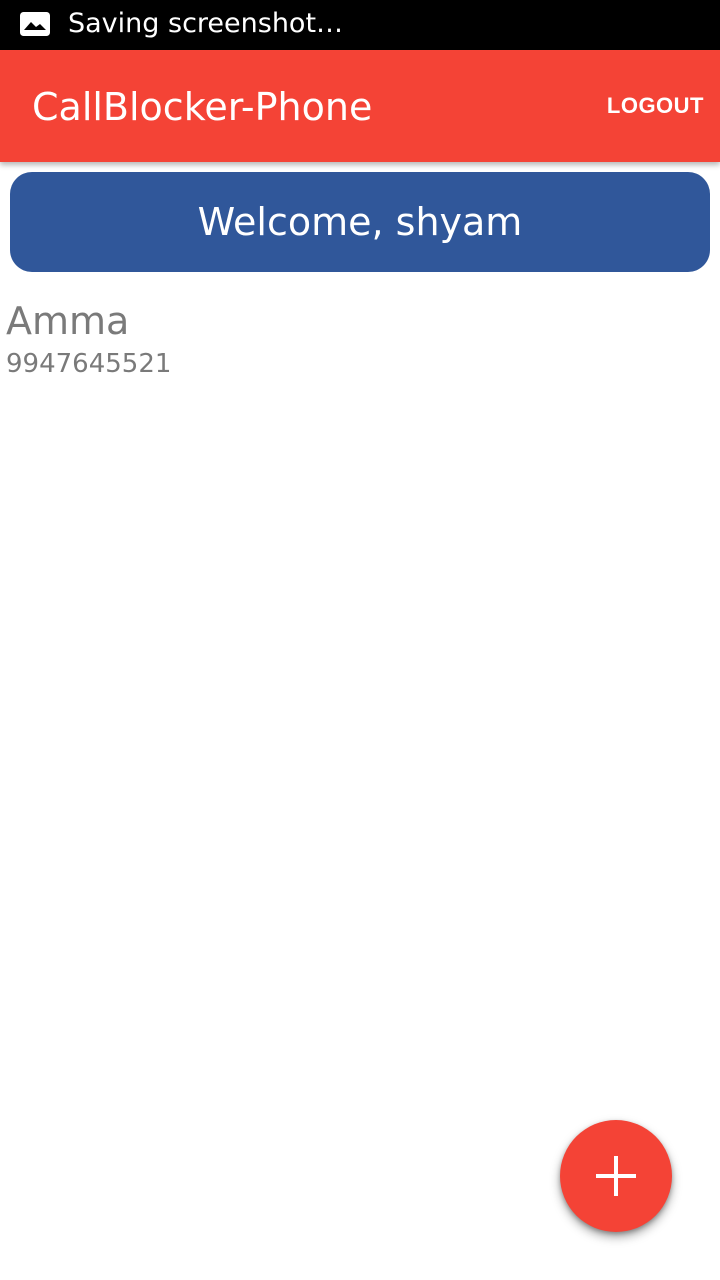 This screenshot has width=720, height=1280. Describe the element at coordinates (655, 106) in the screenshot. I see `logout-button: LOGOUT` at that location.